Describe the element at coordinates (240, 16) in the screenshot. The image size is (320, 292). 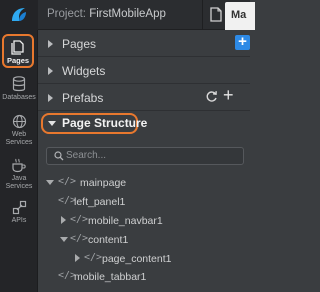
I see `page-tab: Ma` at that location.